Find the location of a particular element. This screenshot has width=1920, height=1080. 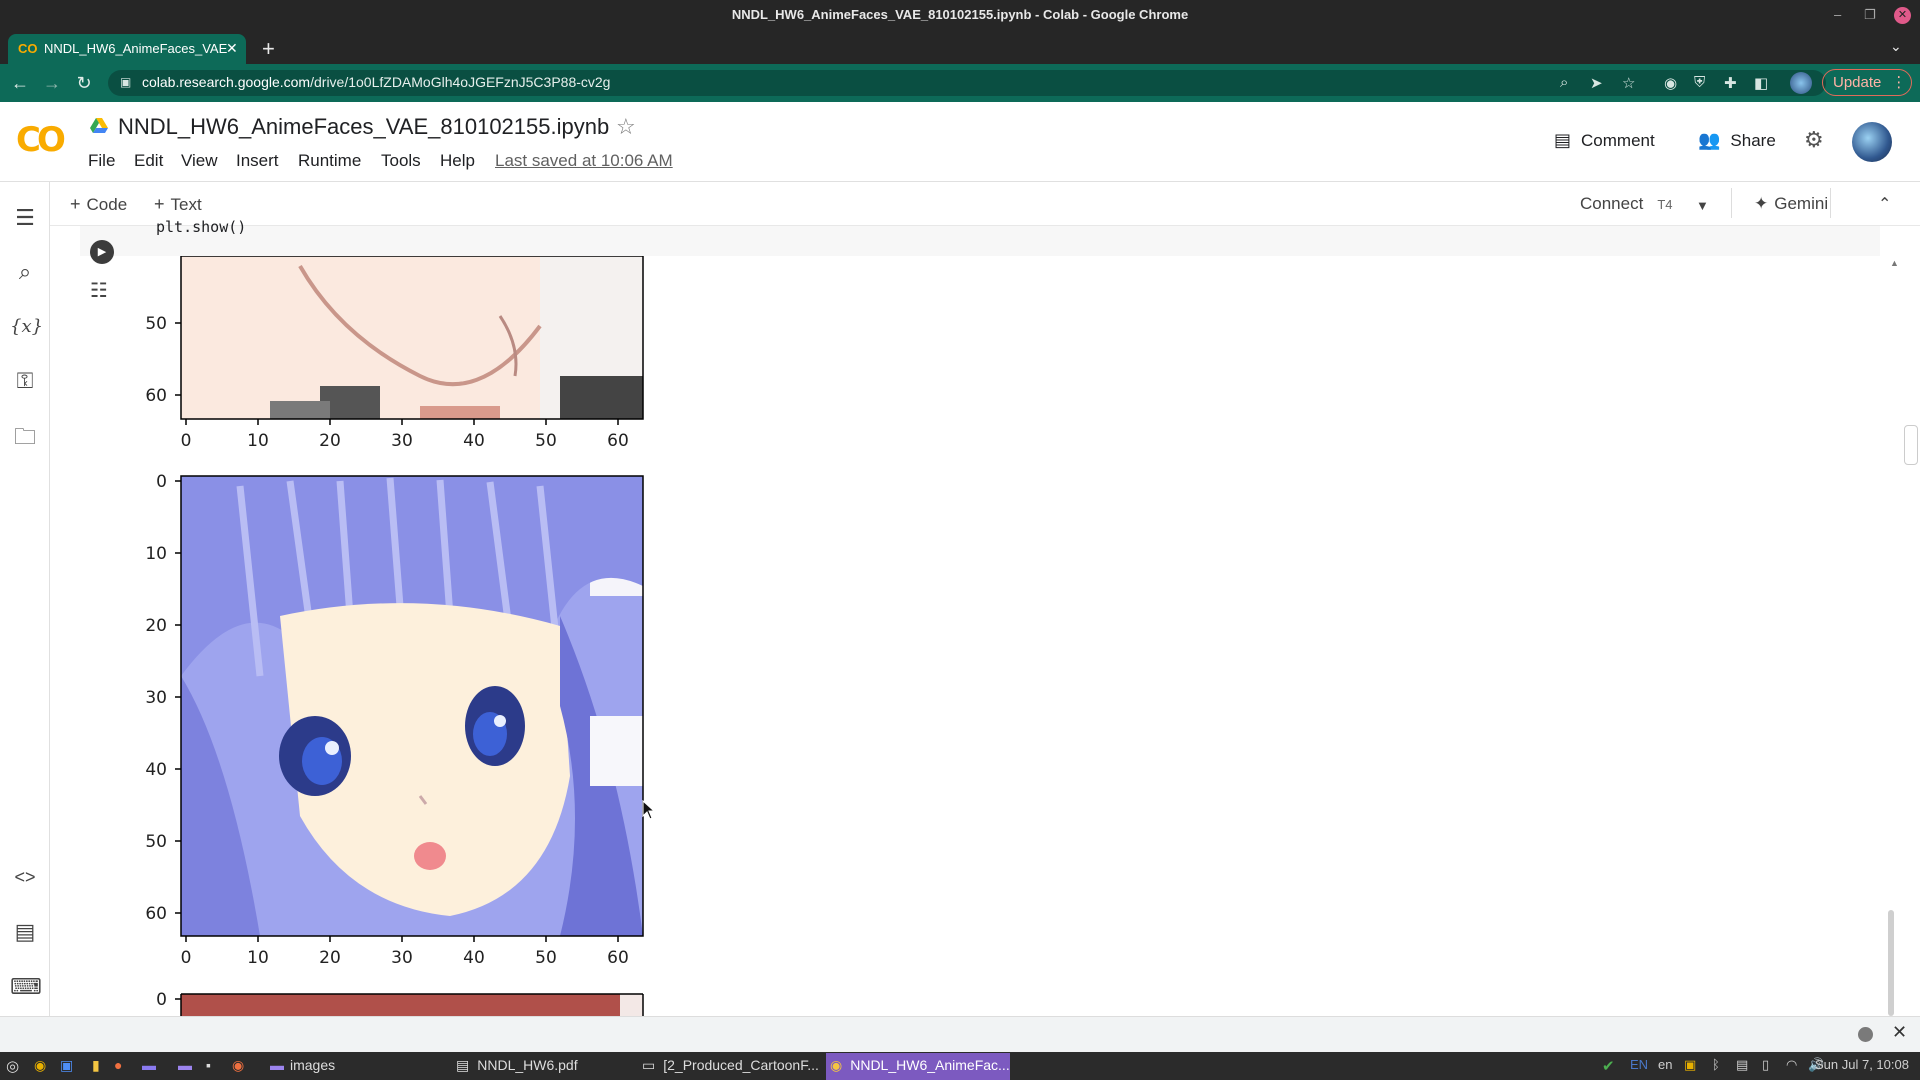

tab-search-icon: ⌄ is located at coordinates (1896, 46).